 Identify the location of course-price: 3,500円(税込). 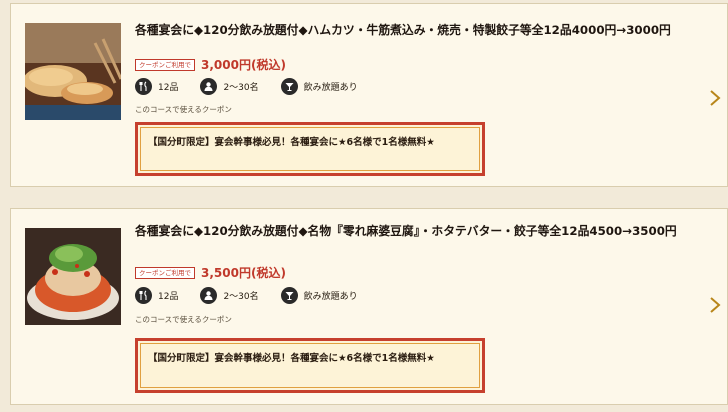
(243, 273).